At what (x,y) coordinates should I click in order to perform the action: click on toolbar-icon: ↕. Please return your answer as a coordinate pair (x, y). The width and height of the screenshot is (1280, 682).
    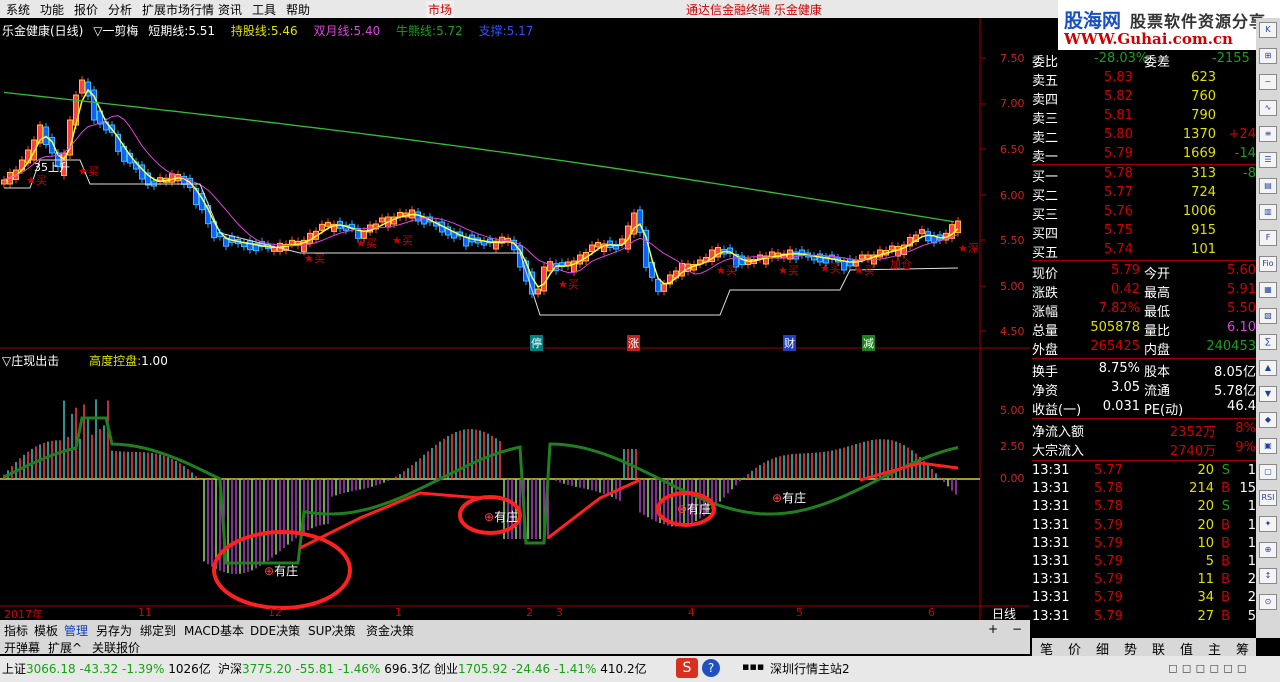
    Looking at the image, I should click on (1268, 576).